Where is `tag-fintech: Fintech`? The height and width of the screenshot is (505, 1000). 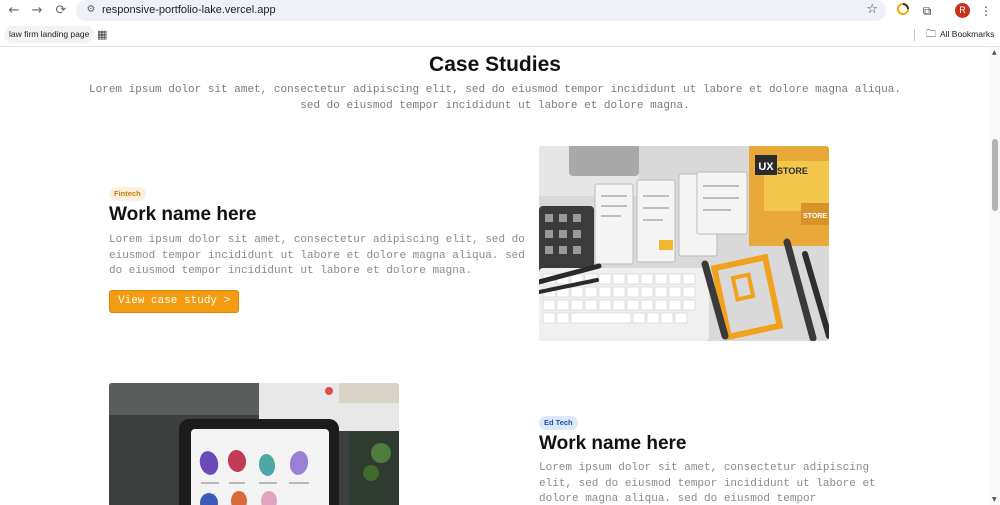 tag-fintech: Fintech is located at coordinates (127, 194).